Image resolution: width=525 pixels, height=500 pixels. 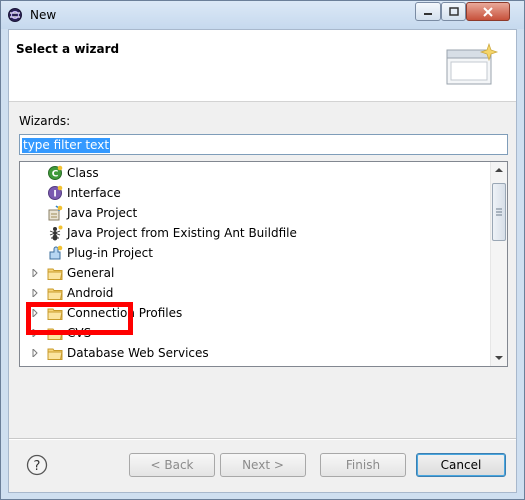 What do you see at coordinates (255, 313) in the screenshot?
I see `tree-item-connection-profiles: Connection Profiles` at bounding box center [255, 313].